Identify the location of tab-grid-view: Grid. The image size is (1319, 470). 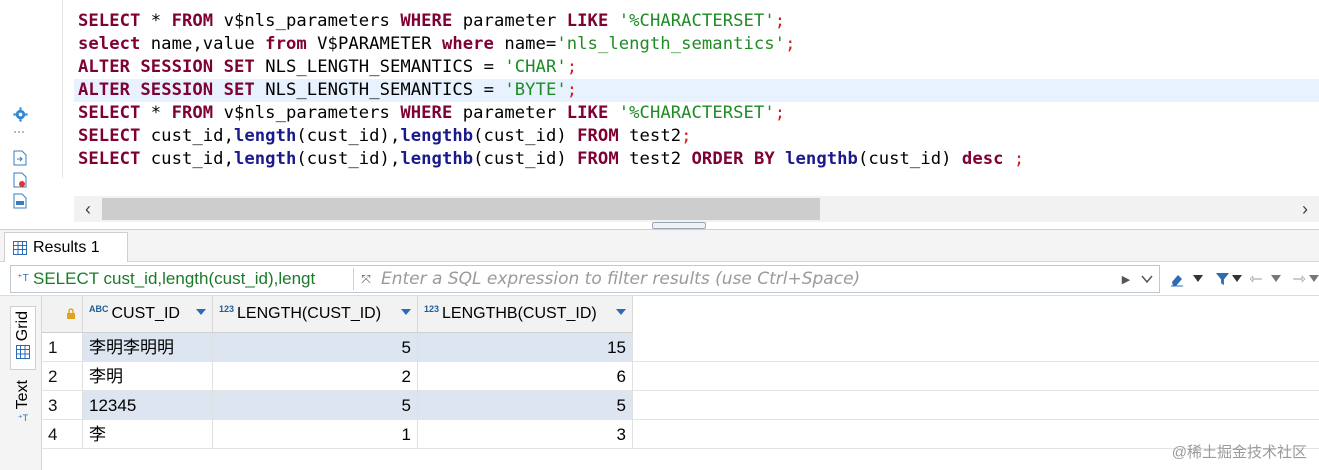
(23, 338).